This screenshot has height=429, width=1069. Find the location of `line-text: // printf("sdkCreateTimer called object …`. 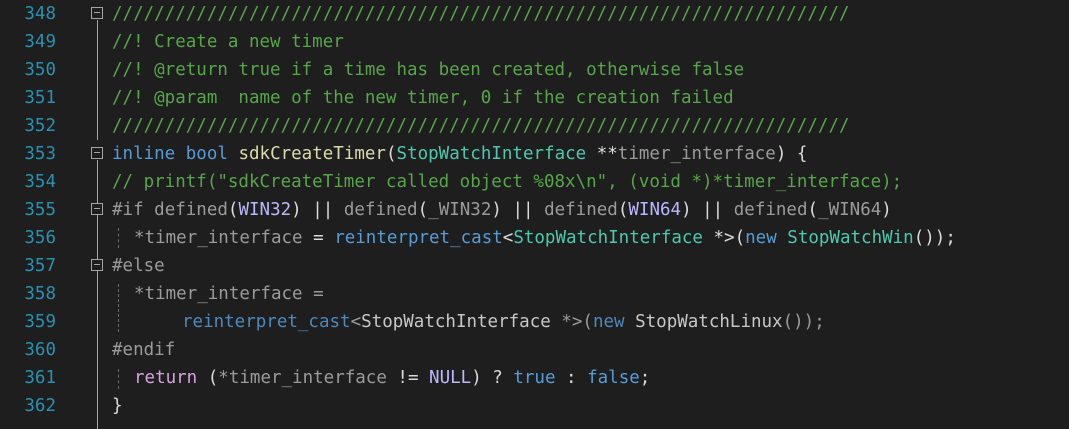

line-text: // printf("sdkCreateTimer called object … is located at coordinates (507, 182).